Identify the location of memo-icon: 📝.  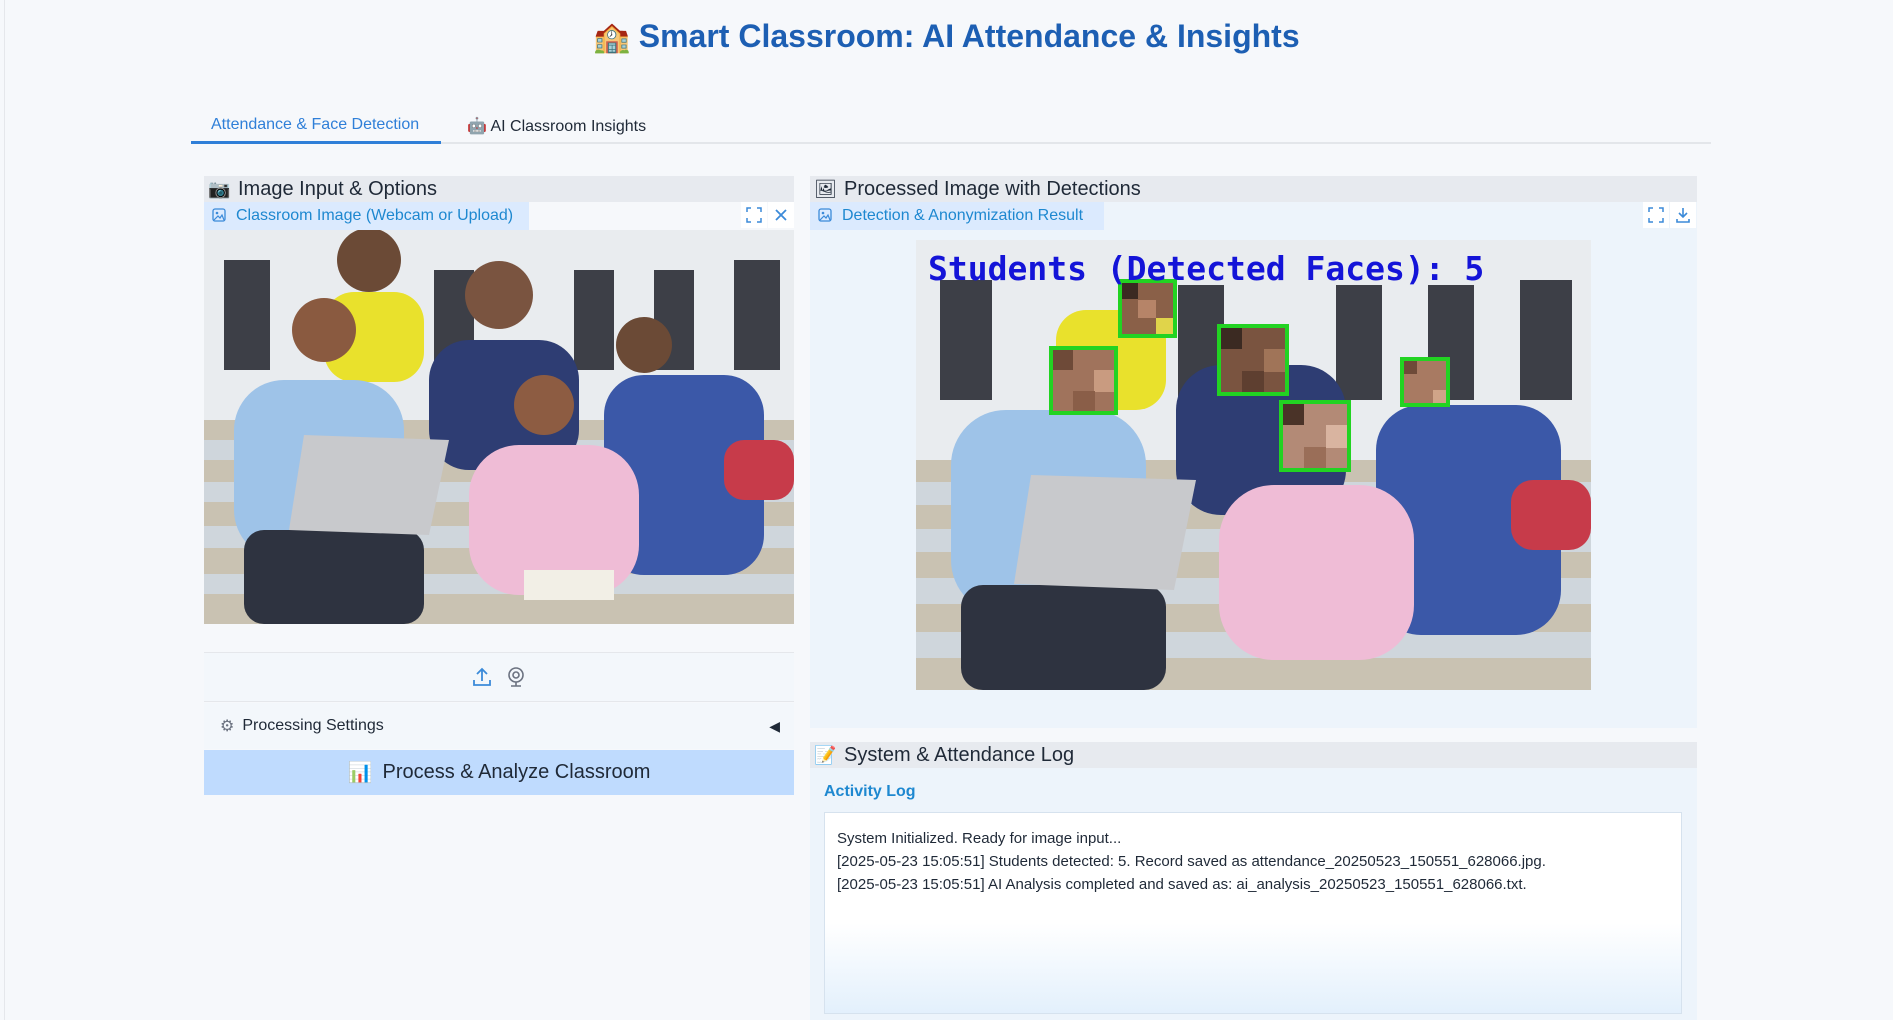
(825, 754).